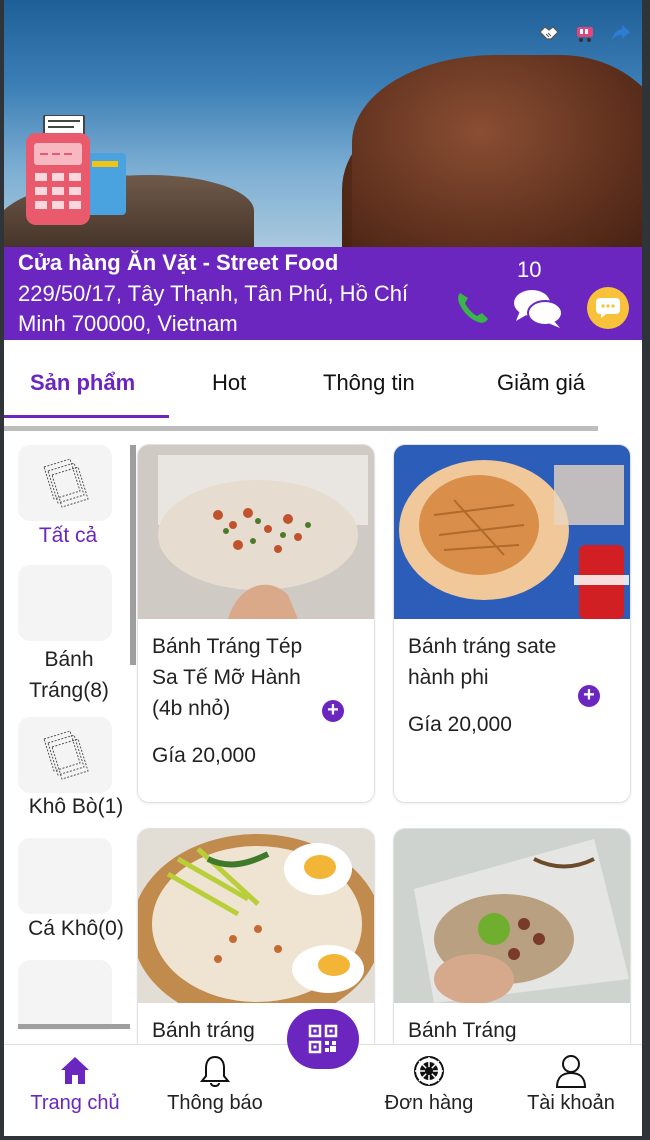 The height and width of the screenshot is (1140, 650). I want to click on phone-icon, so click(472, 307).